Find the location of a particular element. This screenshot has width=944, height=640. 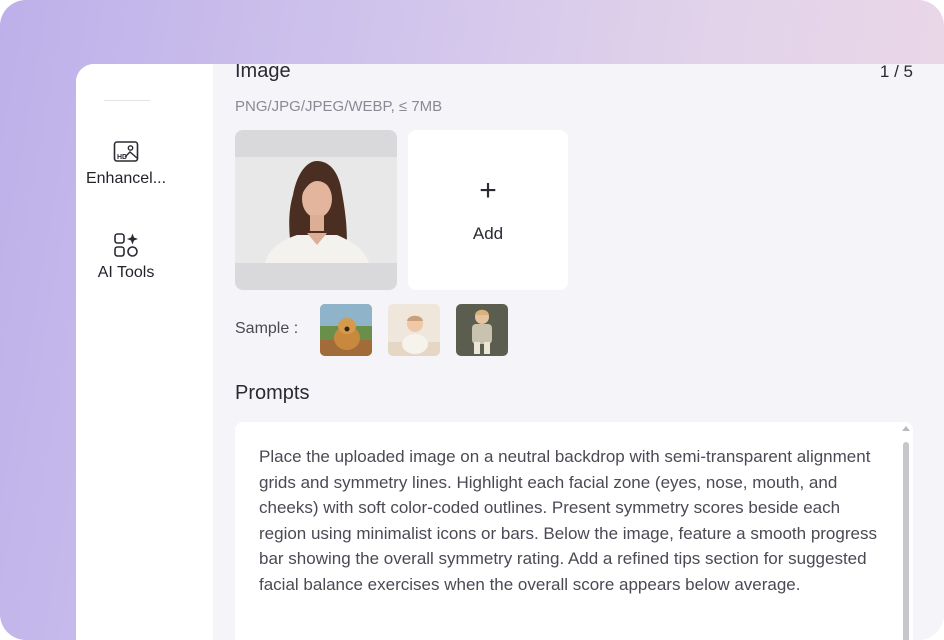

sidebar-item-ai-tools: AI Tools is located at coordinates (126, 257).